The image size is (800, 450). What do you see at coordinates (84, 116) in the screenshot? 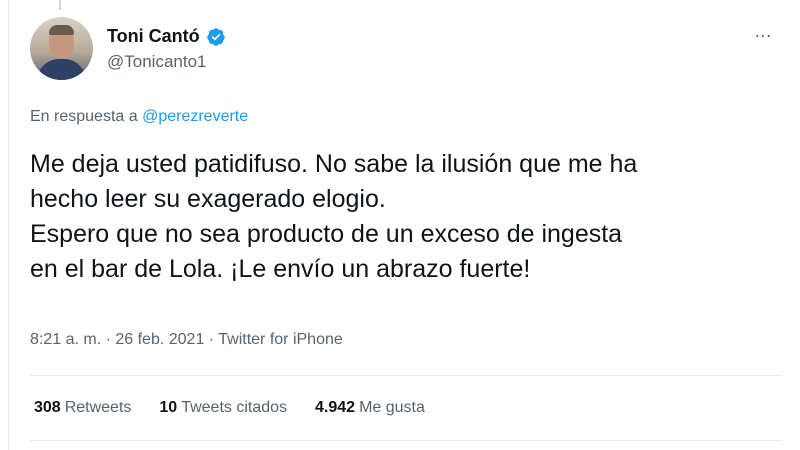
I see `reply-prefix: En respuesta a` at bounding box center [84, 116].